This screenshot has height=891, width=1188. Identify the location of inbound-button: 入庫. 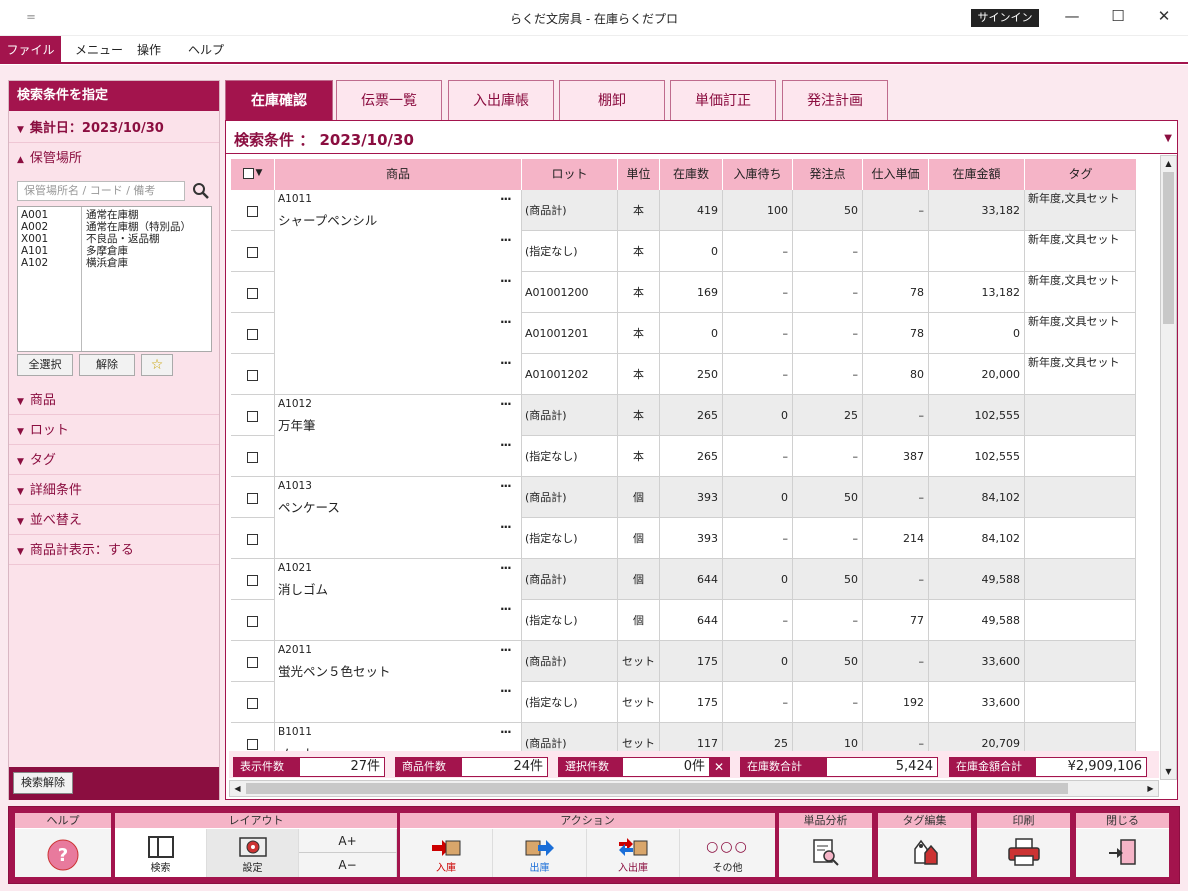
(446, 853).